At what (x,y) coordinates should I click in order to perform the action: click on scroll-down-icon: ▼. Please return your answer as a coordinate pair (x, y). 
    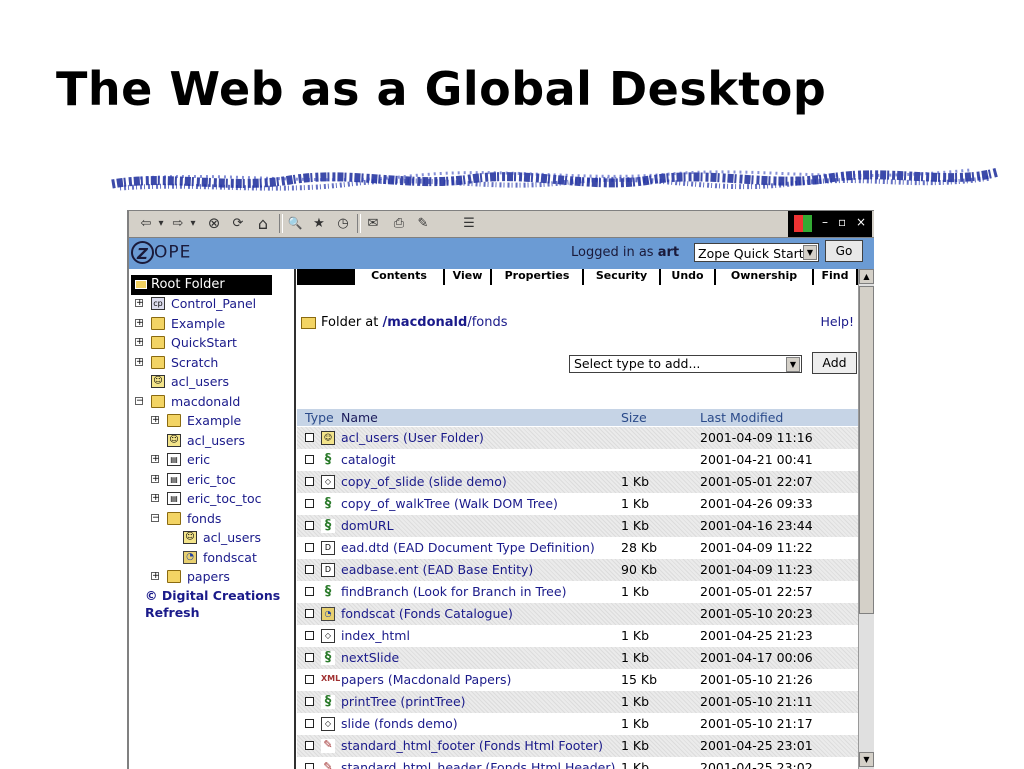
    Looking at the image, I should click on (866, 759).